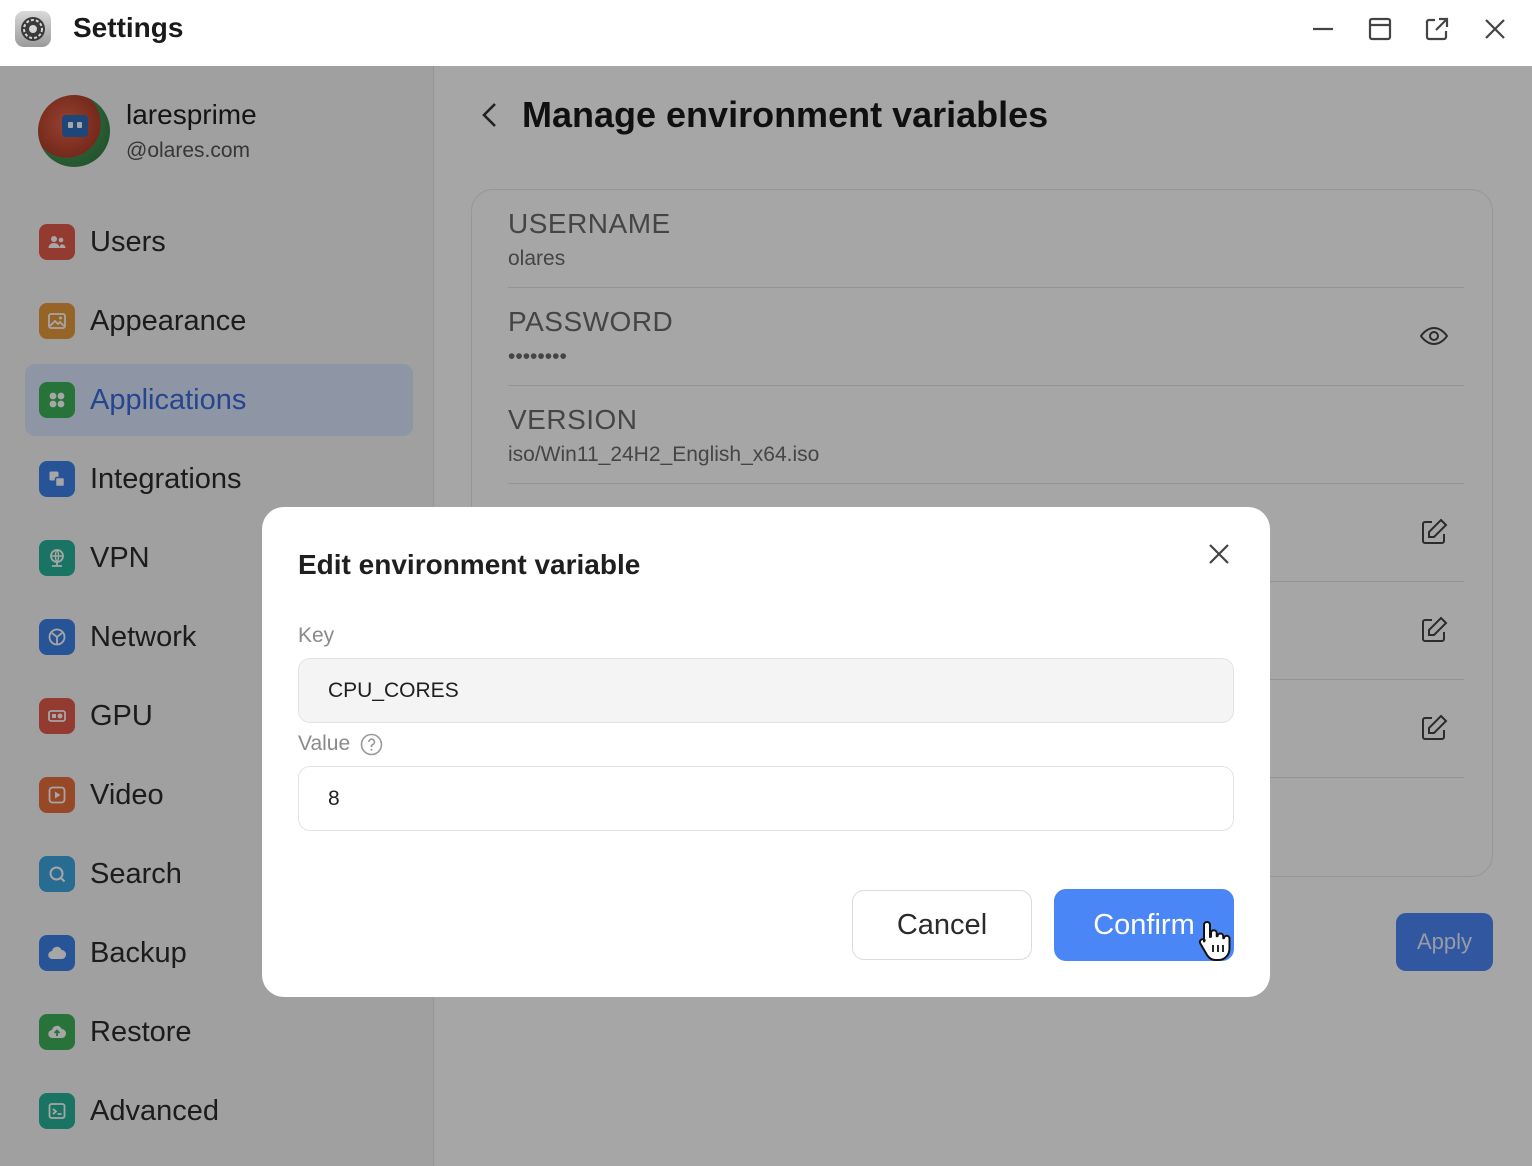 The height and width of the screenshot is (1166, 1532). I want to click on dialog-title: Edit environment variable, so click(469, 564).